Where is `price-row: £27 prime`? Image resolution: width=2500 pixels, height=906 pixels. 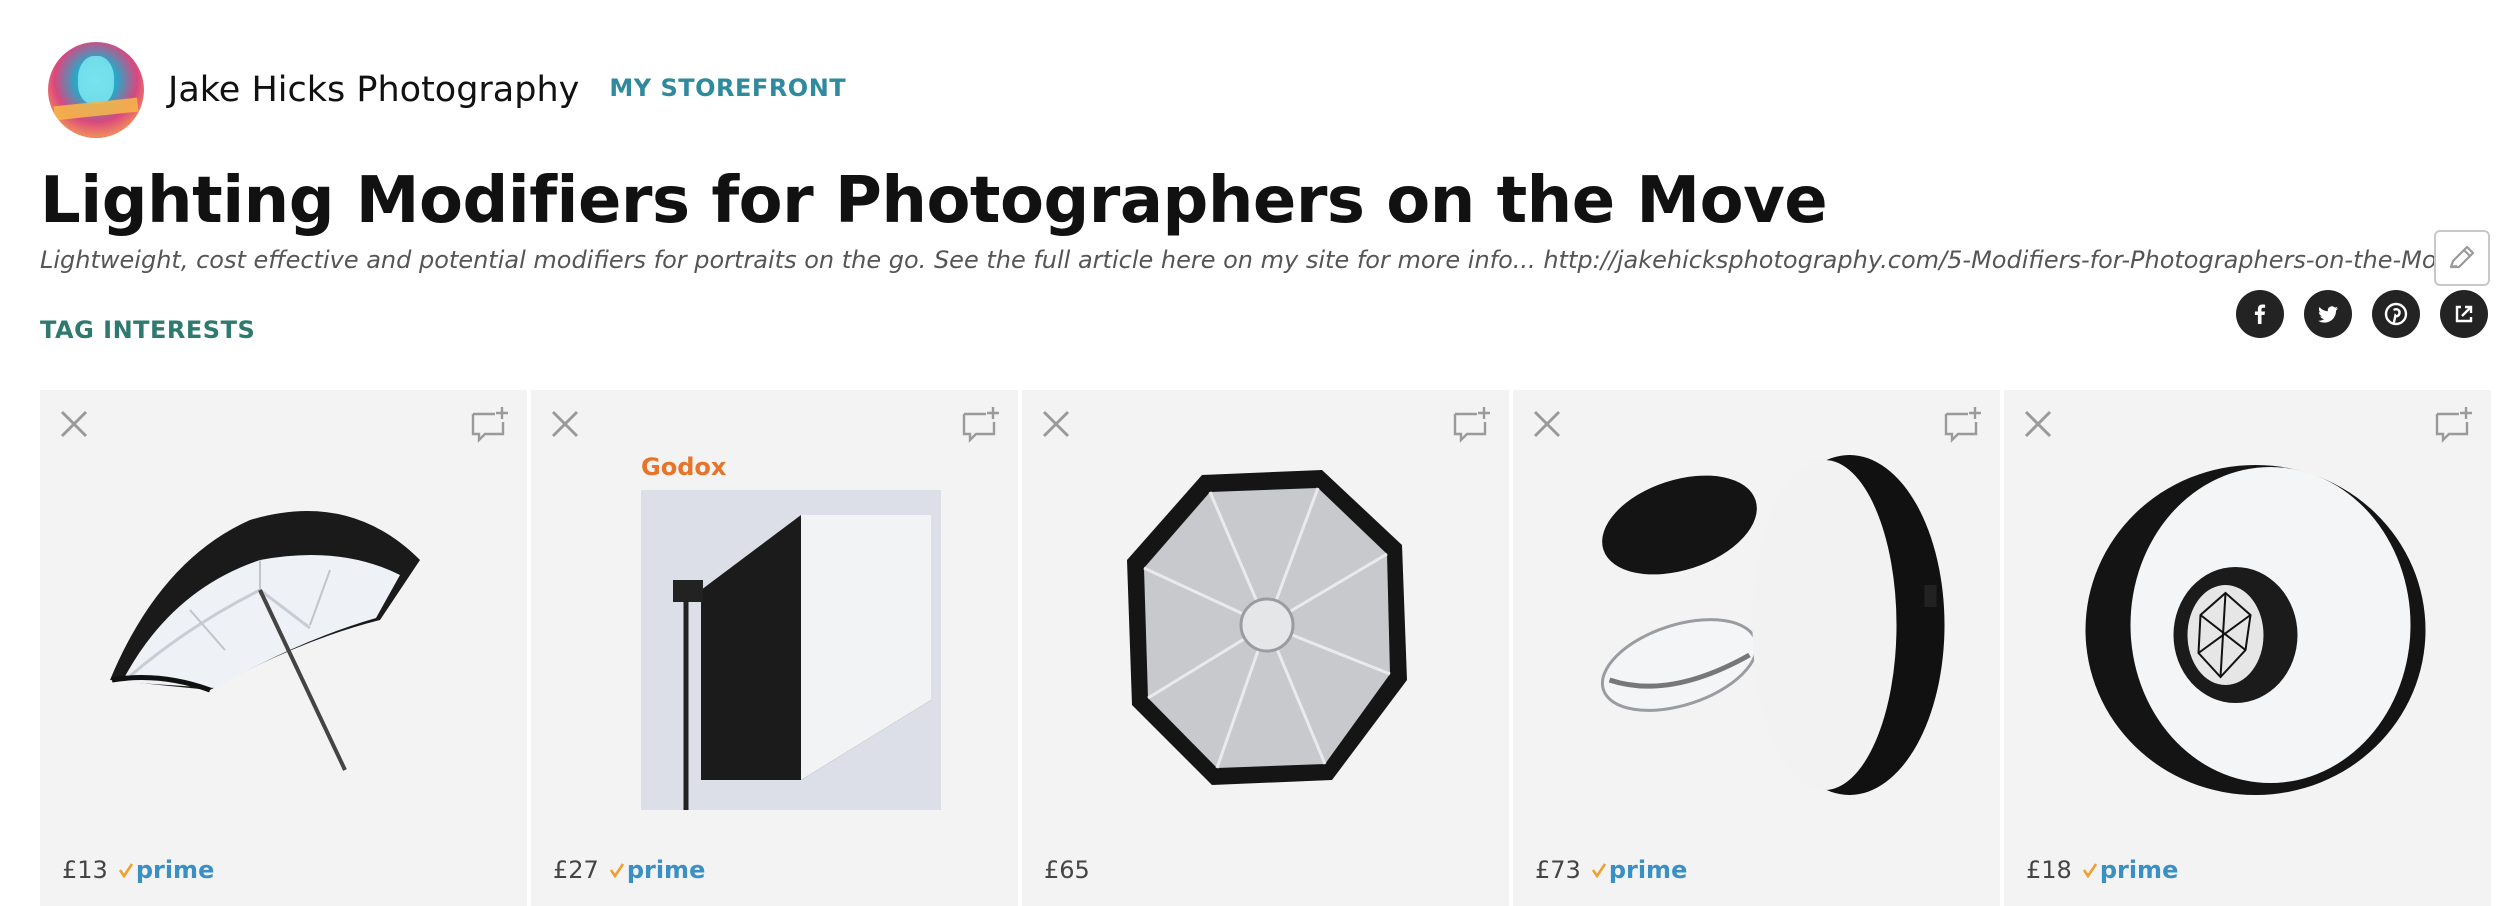 price-row: £27 prime is located at coordinates (629, 870).